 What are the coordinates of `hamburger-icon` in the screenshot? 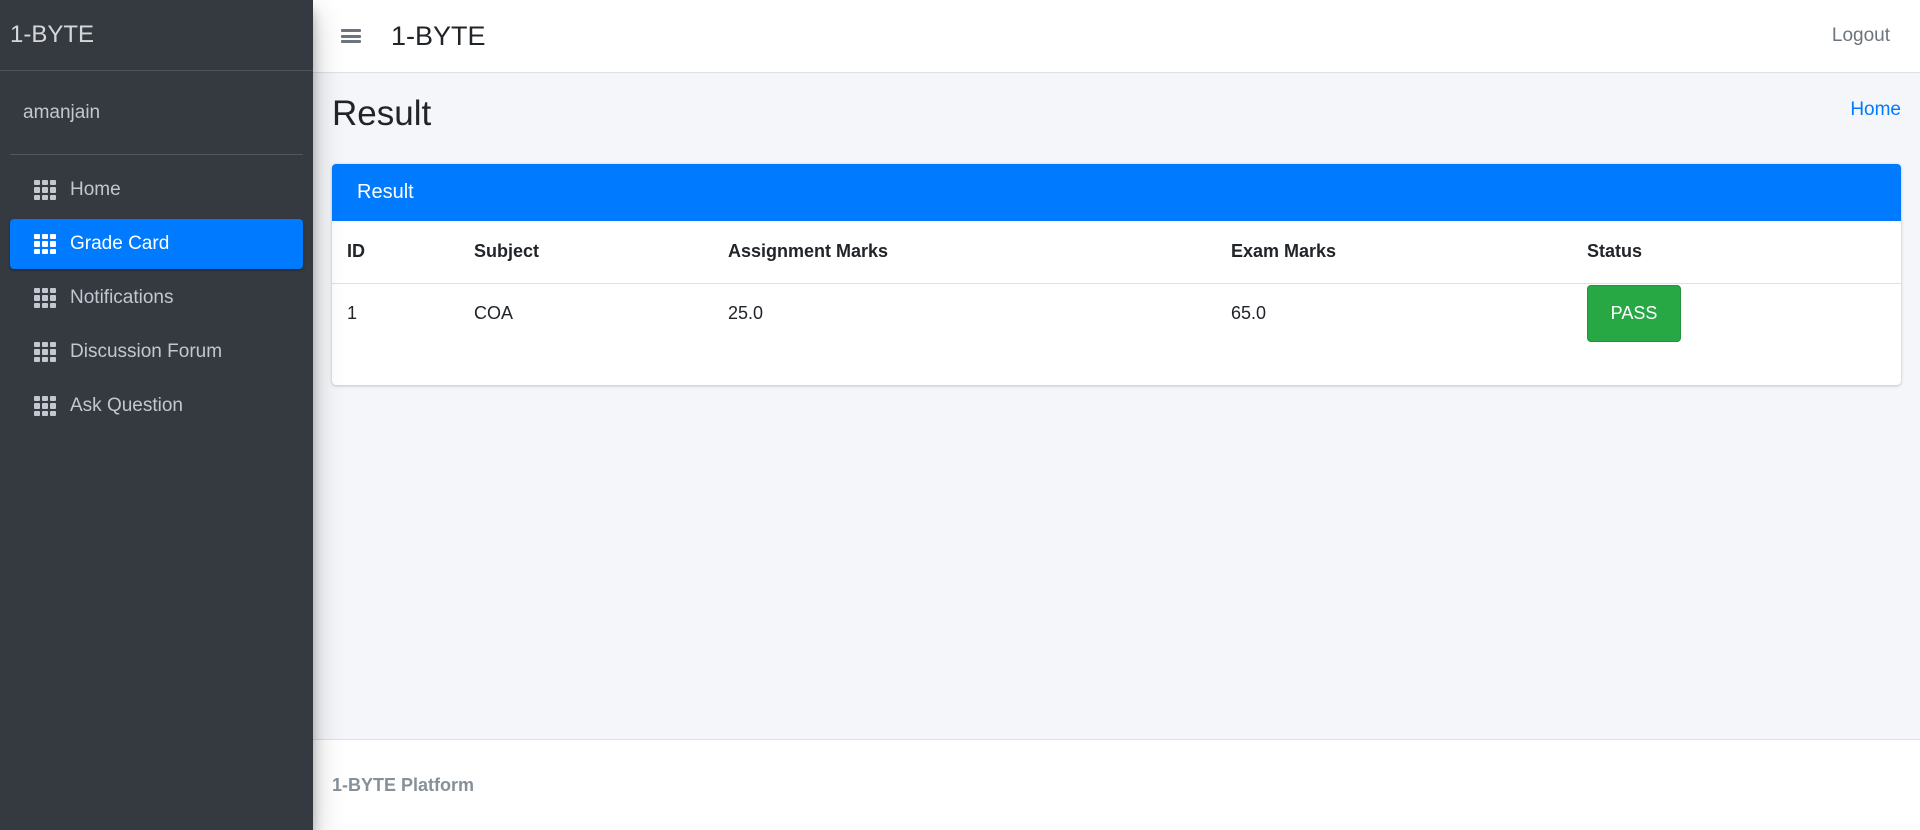 It's located at (351, 36).